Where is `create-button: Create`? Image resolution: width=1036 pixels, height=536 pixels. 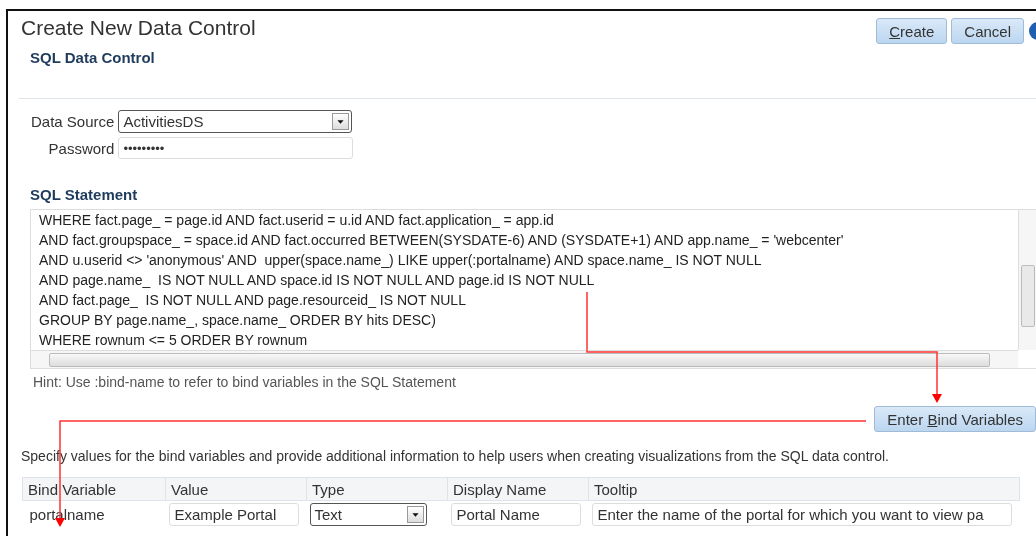 create-button: Create is located at coordinates (912, 31).